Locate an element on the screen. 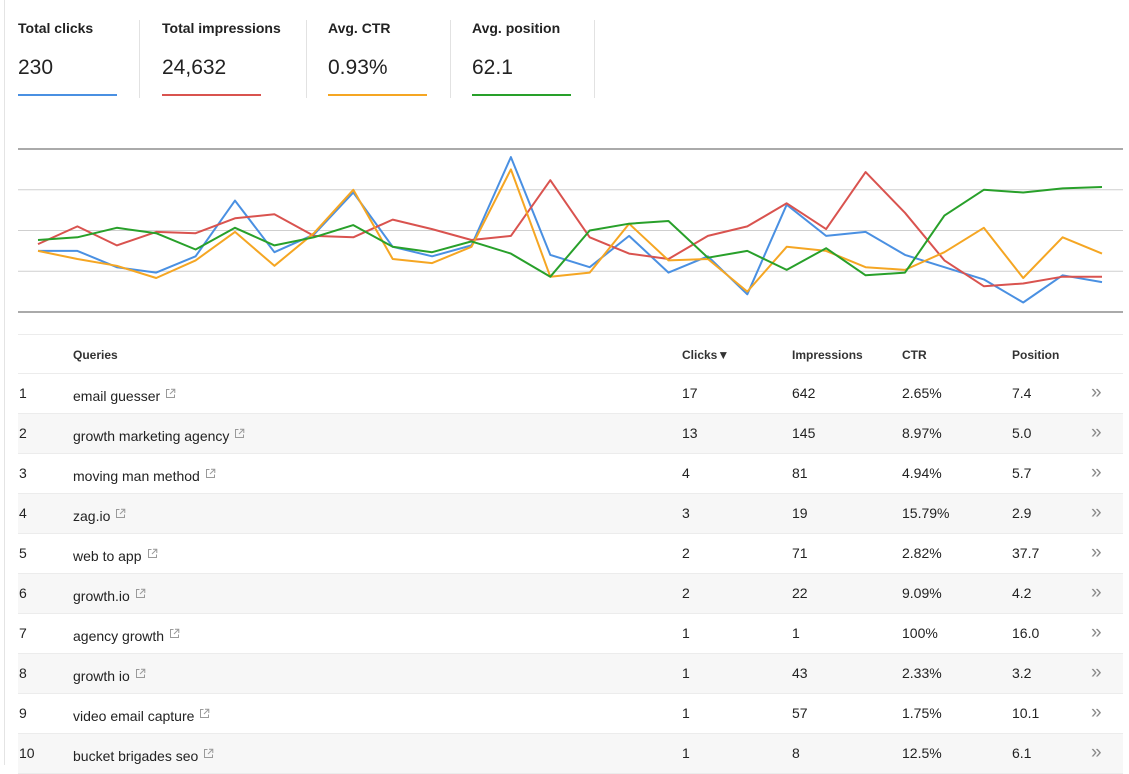 This screenshot has width=1129, height=774. table-row: 3 moving man method 4 81 4.94% 5.7 » is located at coordinates (570, 474).